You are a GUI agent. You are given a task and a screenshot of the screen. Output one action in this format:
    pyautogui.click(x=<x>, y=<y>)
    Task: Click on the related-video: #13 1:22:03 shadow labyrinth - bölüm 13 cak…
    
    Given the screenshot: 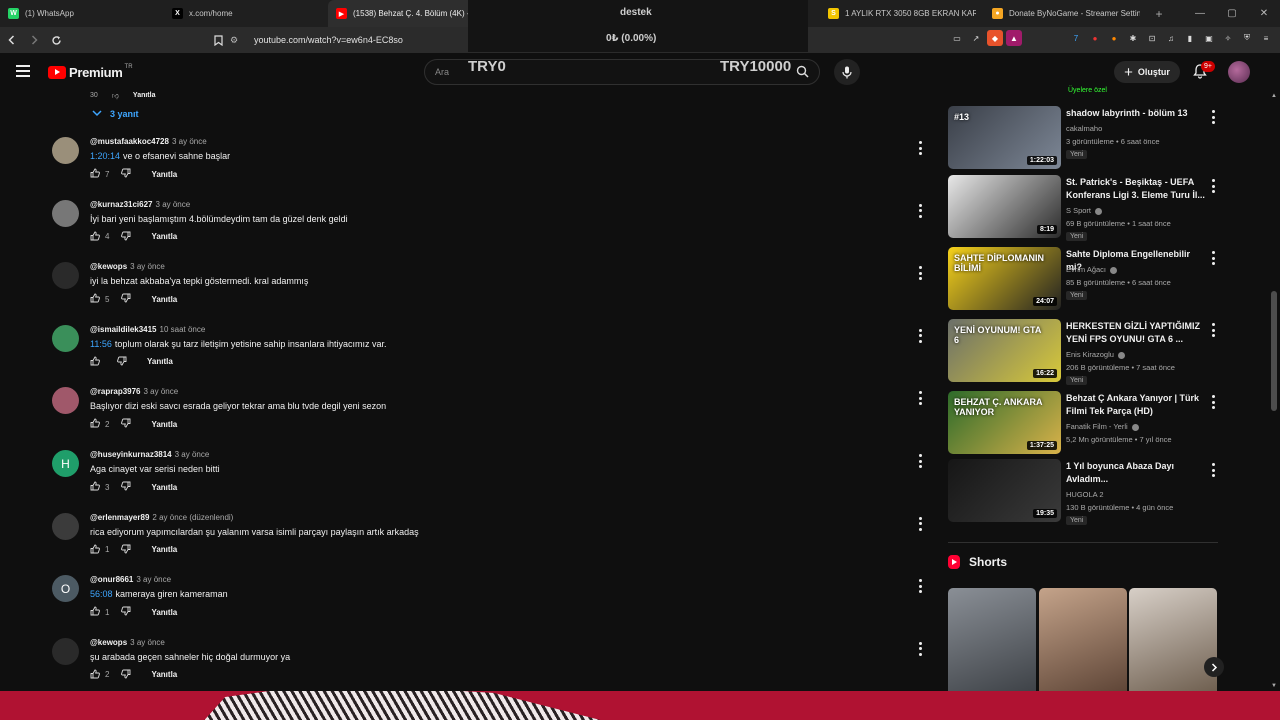 What is the action you would take?
    pyautogui.click(x=1084, y=138)
    